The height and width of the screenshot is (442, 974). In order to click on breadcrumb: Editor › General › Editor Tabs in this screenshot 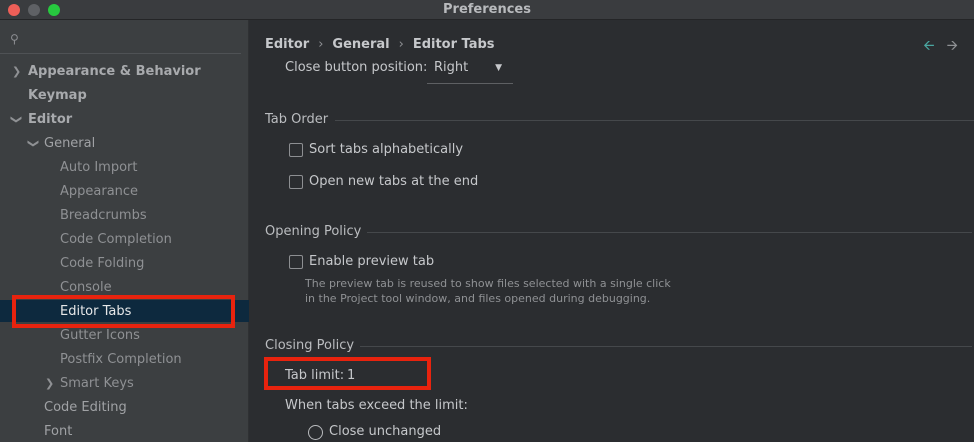, I will do `click(380, 44)`.